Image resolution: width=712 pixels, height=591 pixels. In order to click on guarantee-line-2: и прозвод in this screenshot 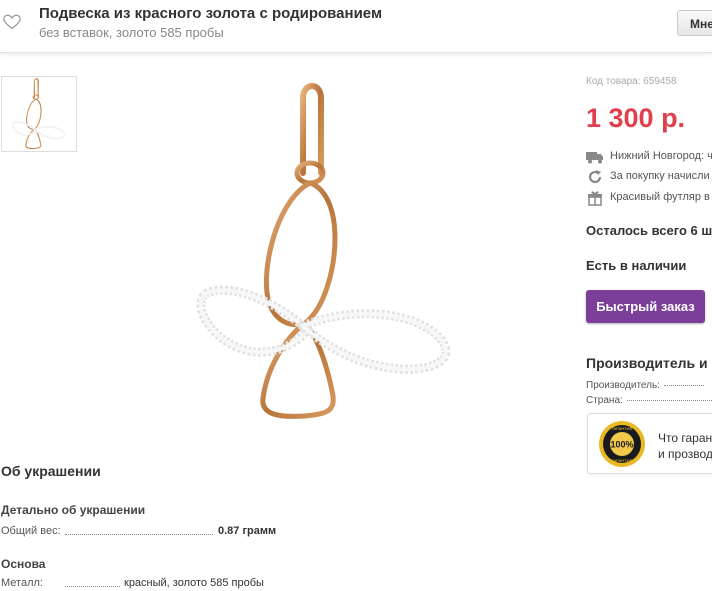, I will do `click(685, 454)`.